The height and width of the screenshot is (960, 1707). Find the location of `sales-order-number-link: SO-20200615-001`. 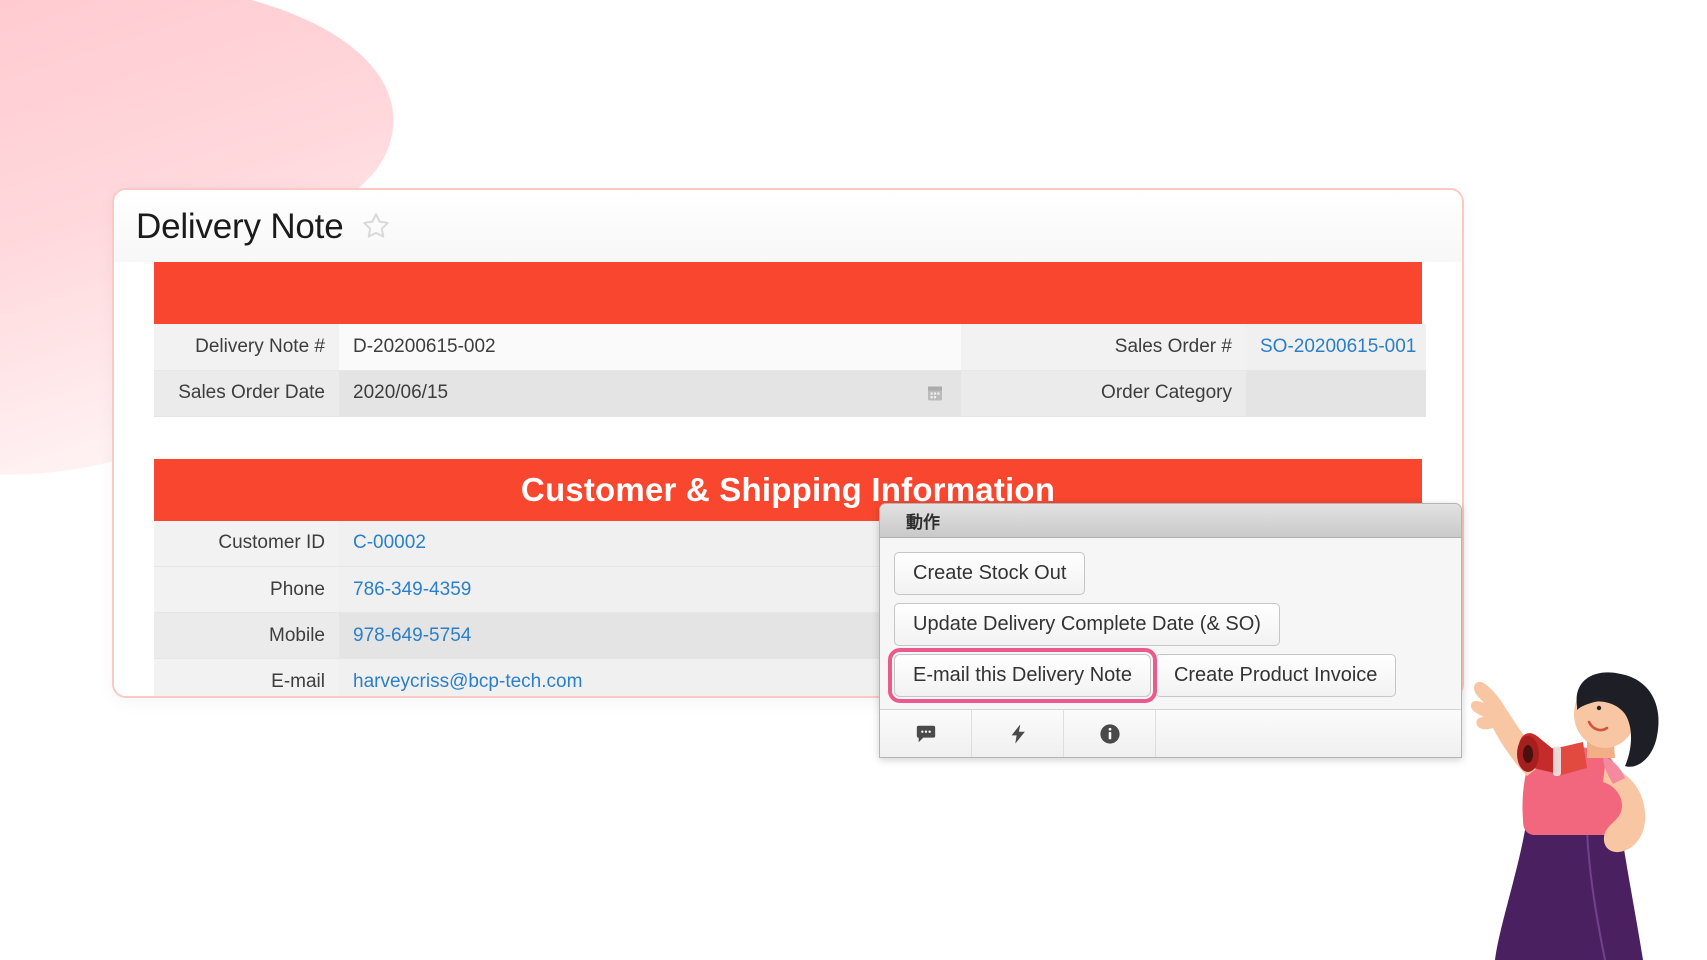

sales-order-number-link: SO-20200615-001 is located at coordinates (1338, 346).